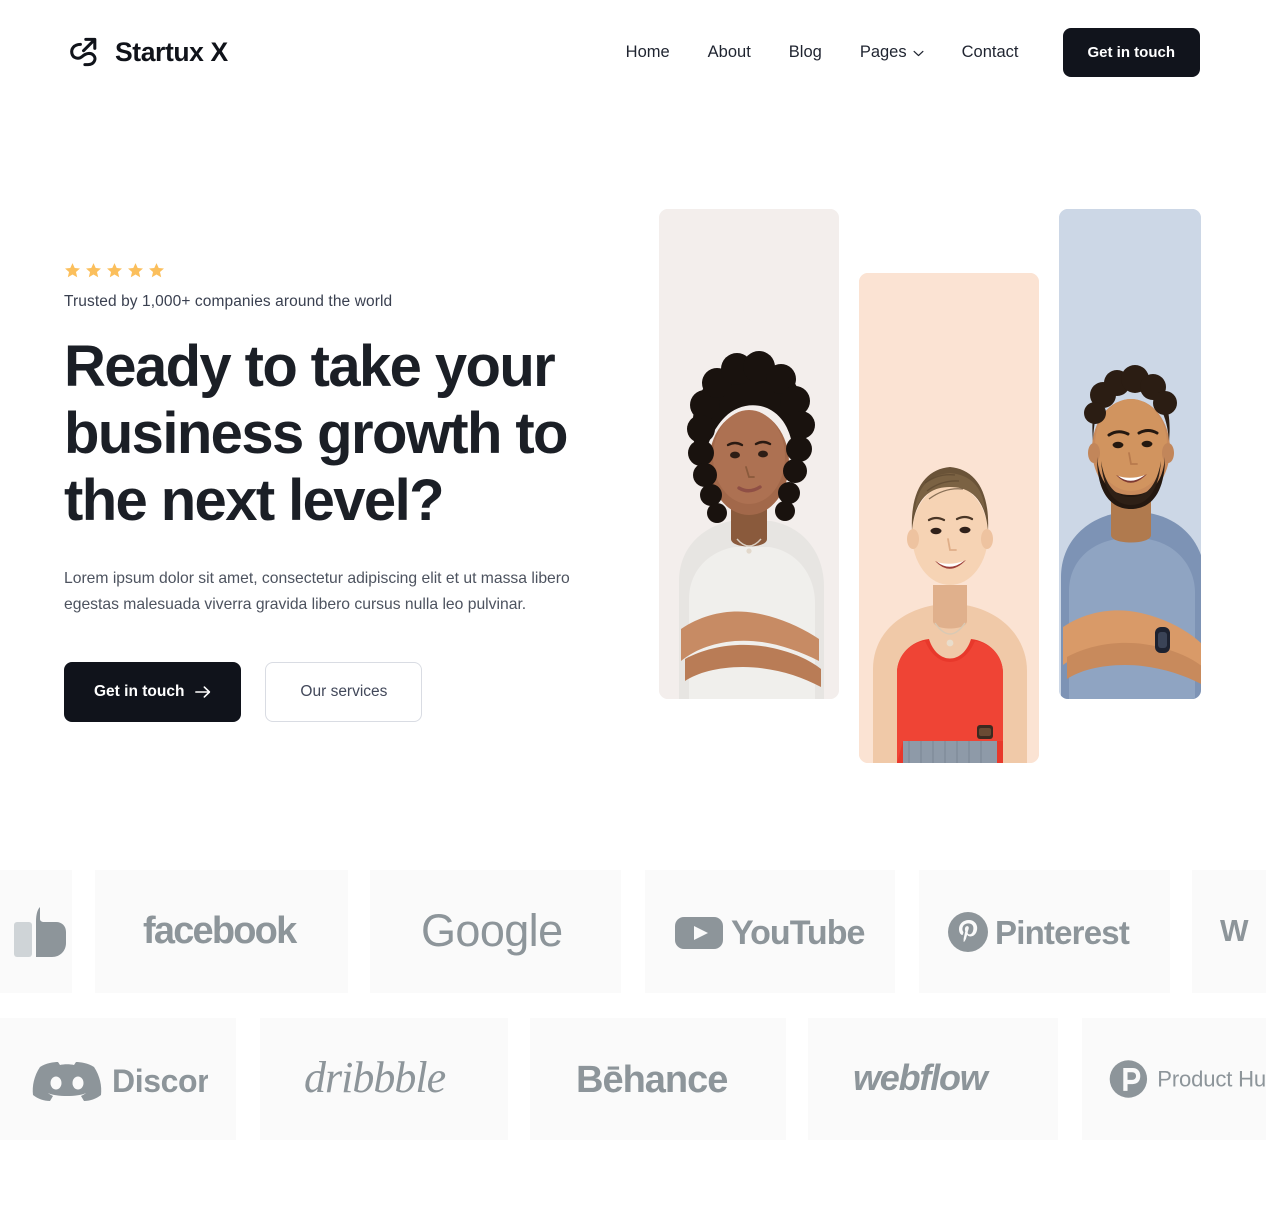  I want to click on logo-webflow: webflow, so click(933, 1079).